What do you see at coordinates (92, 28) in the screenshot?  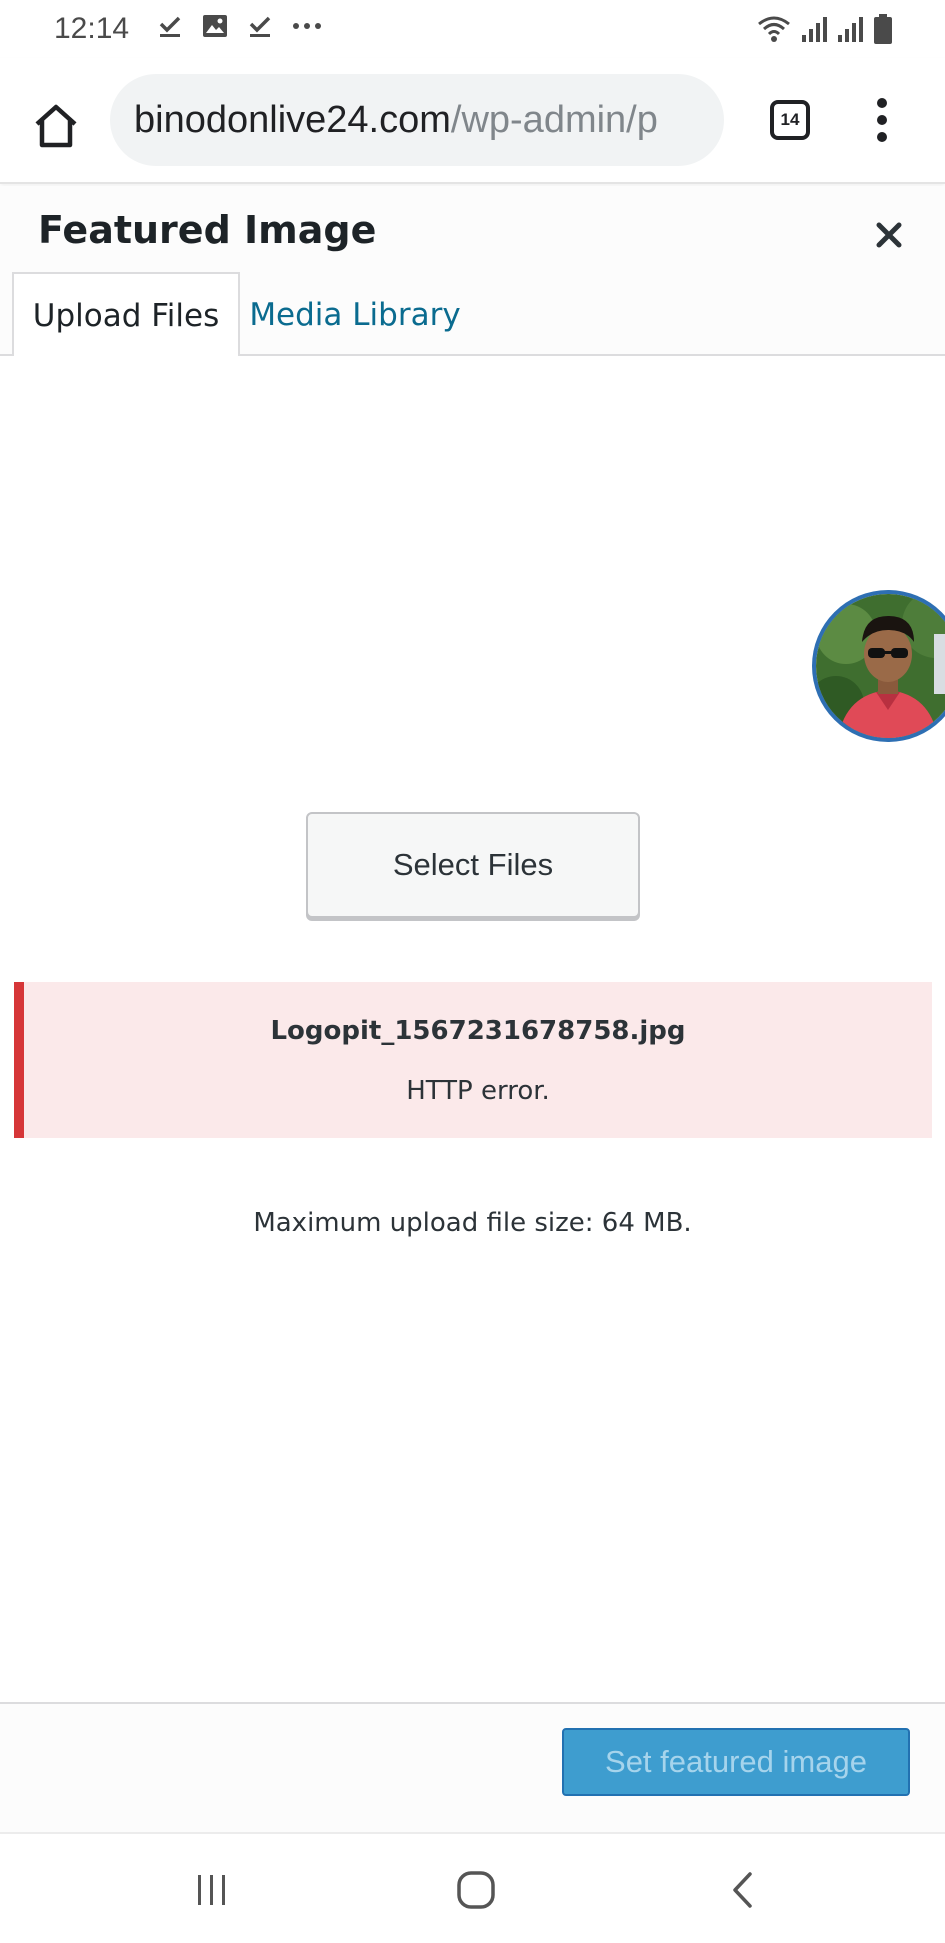 I see `status-time: 12:14` at bounding box center [92, 28].